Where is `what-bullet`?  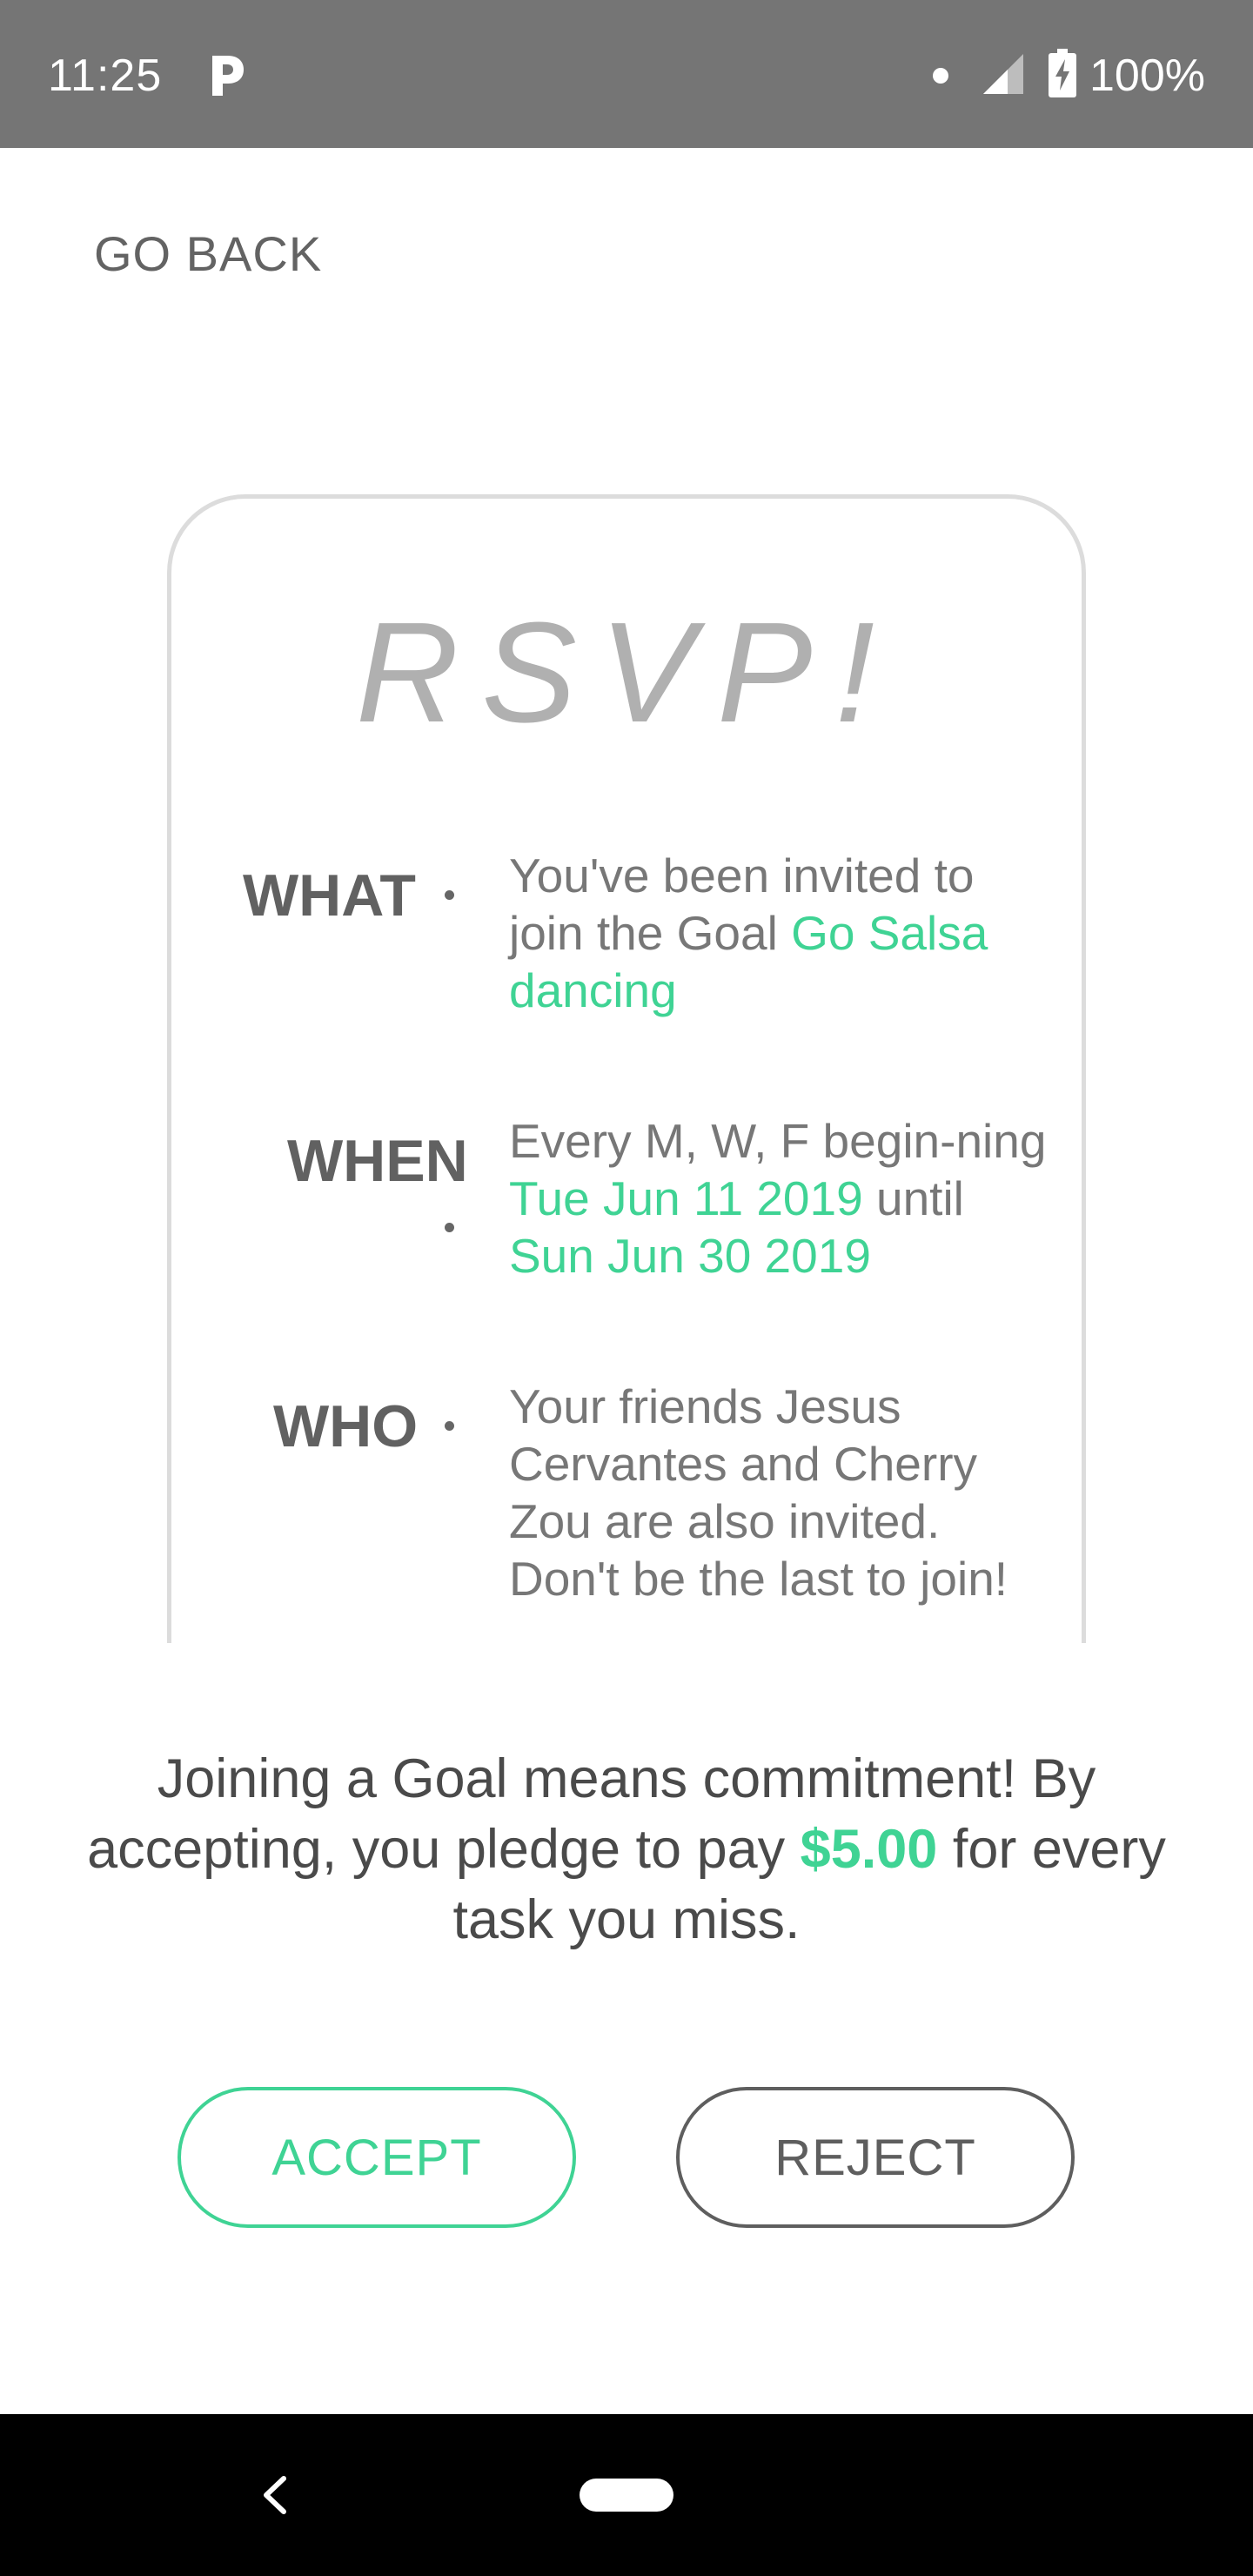 what-bullet is located at coordinates (449, 895).